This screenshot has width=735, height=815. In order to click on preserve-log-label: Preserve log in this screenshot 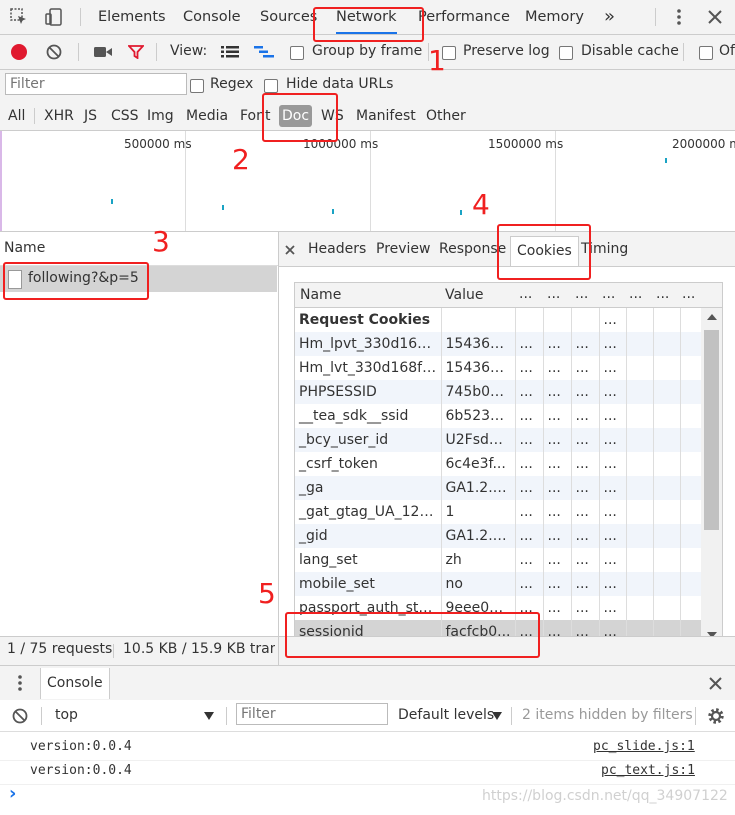, I will do `click(506, 51)`.